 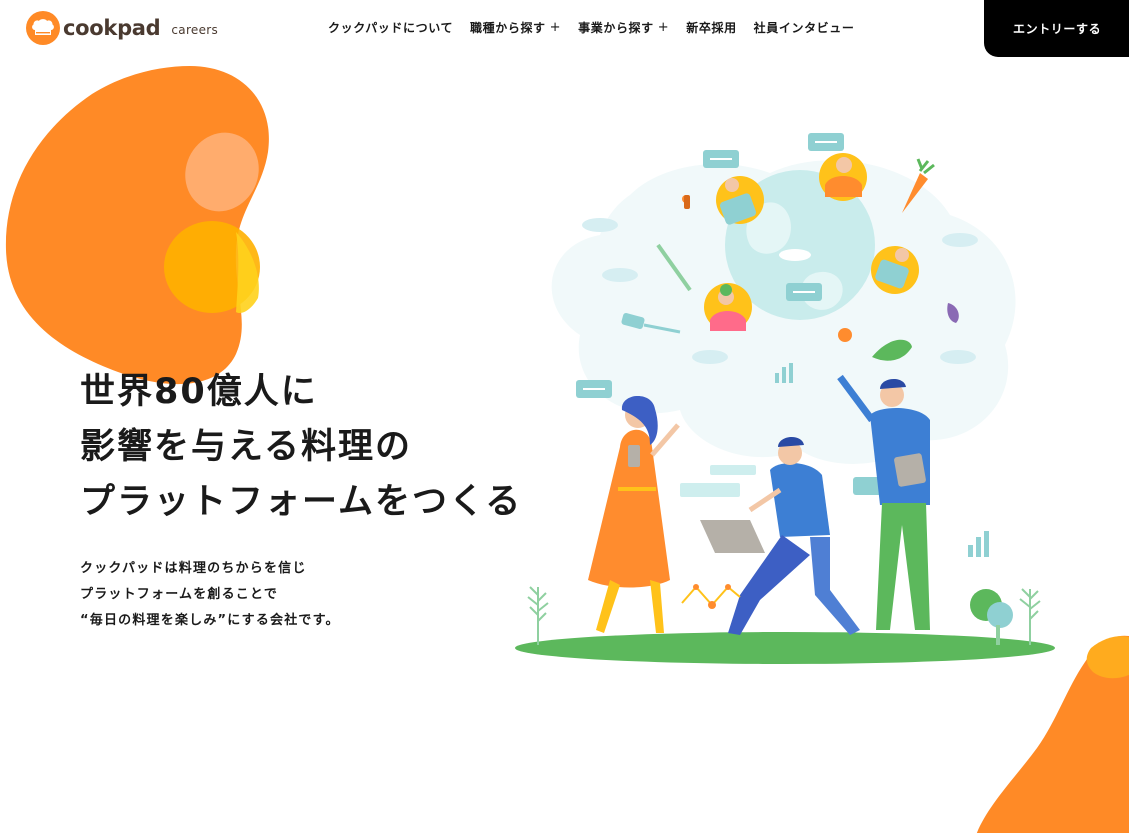 I want to click on lead-line: クックパッドは料理のちからを信じ, so click(x=193, y=568).